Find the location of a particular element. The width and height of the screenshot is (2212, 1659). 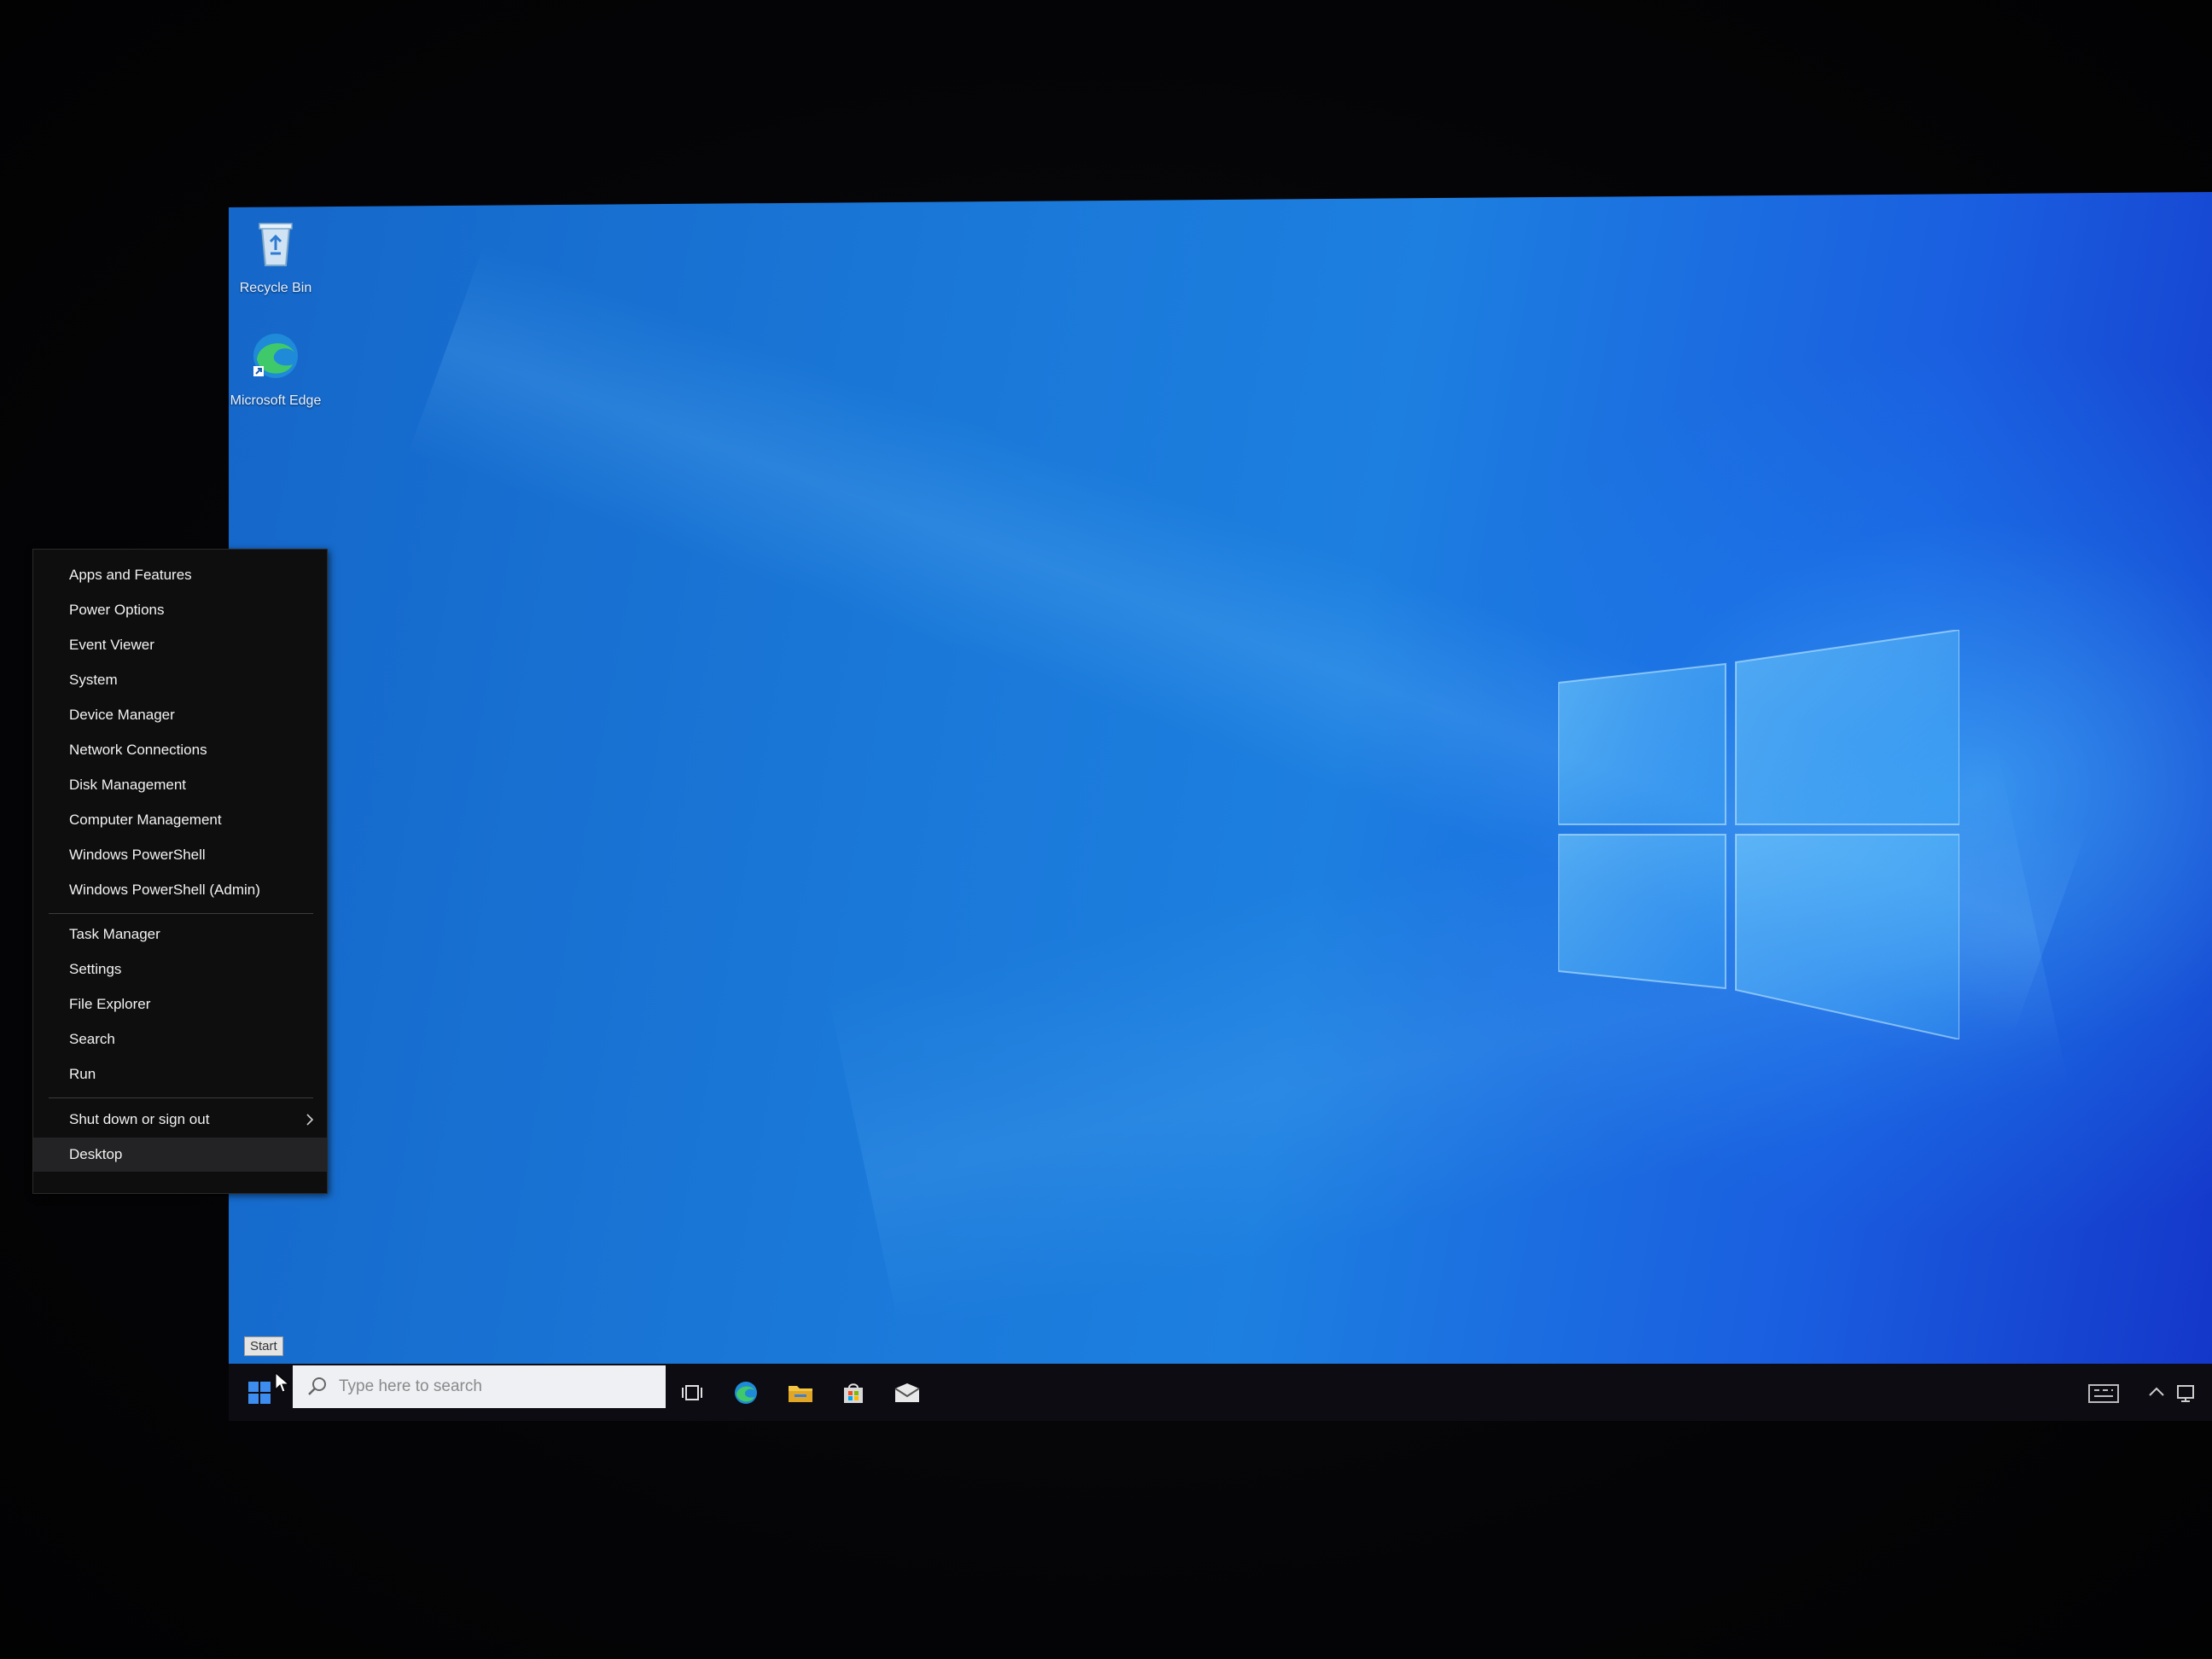

taskbar-store-button is located at coordinates (853, 1393).